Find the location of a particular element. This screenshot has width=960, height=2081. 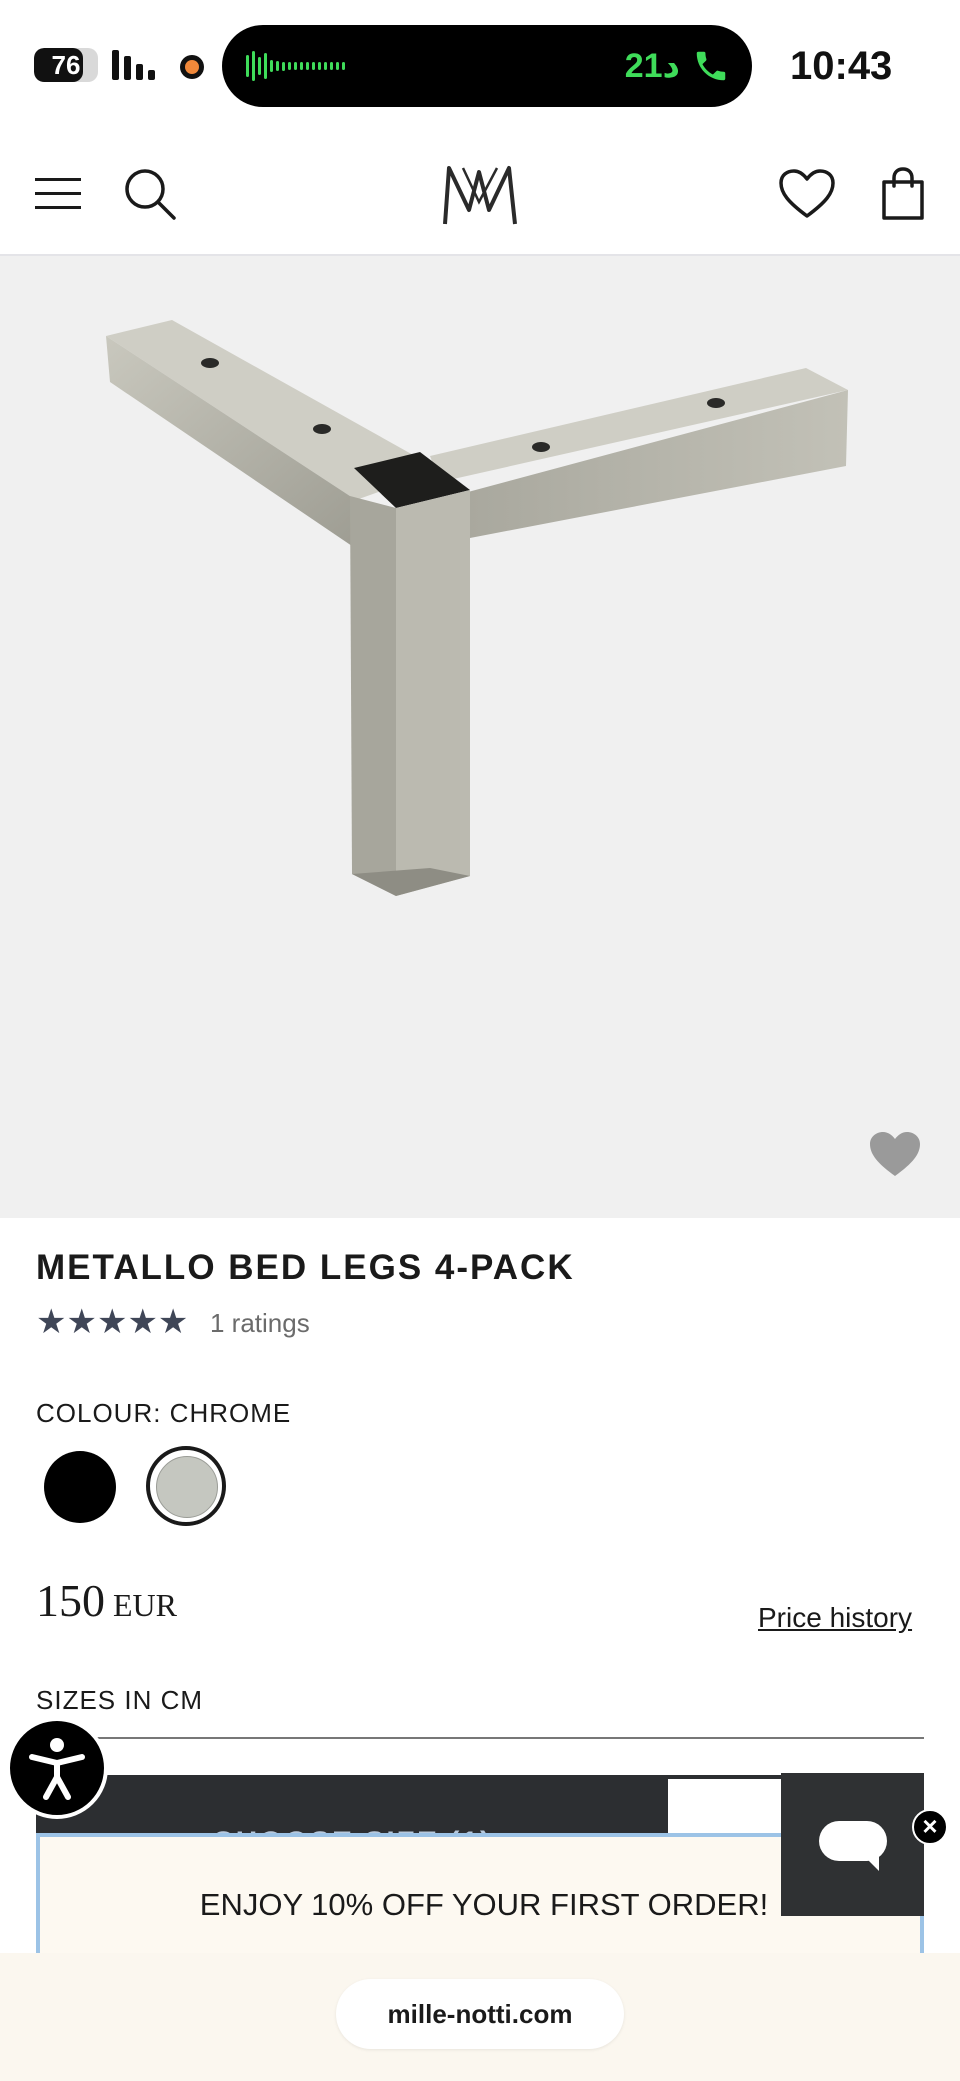

ratings-count: 1 ratings is located at coordinates (260, 1323).